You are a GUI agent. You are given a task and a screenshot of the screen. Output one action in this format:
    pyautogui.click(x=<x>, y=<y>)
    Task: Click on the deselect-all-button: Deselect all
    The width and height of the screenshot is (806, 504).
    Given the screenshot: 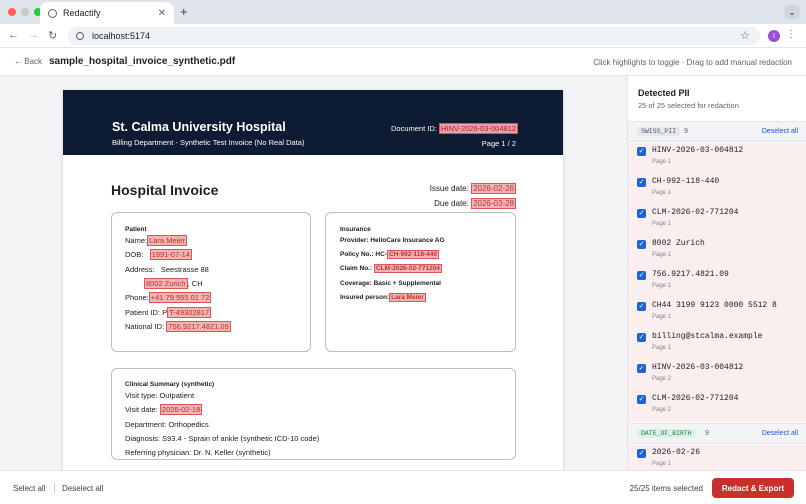 What is the action you would take?
    pyautogui.click(x=82, y=488)
    